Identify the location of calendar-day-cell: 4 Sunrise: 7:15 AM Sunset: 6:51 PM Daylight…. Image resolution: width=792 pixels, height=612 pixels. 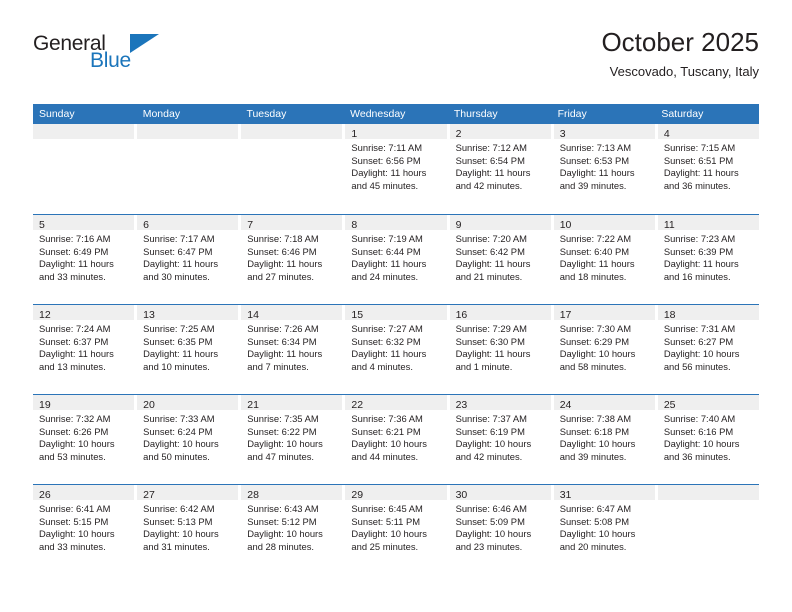
(708, 169).